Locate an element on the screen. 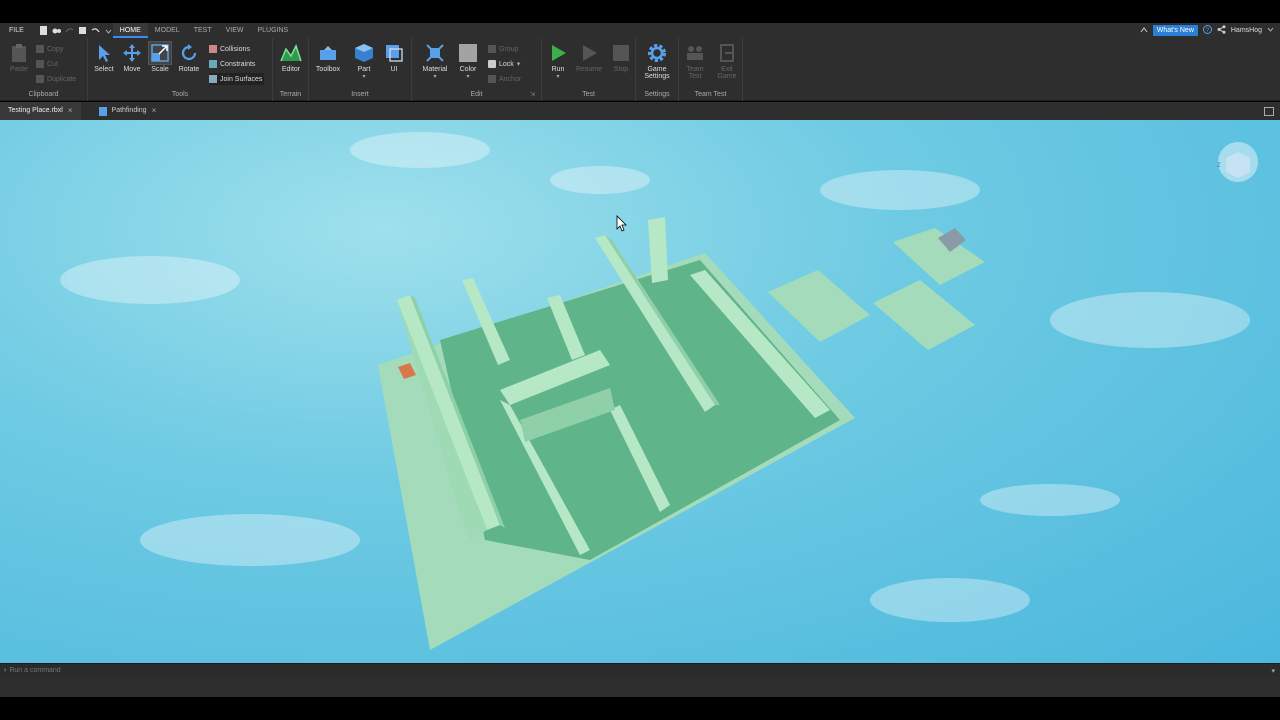 The width and height of the screenshot is (1280, 720). rotate-button: Rotate is located at coordinates (189, 57).